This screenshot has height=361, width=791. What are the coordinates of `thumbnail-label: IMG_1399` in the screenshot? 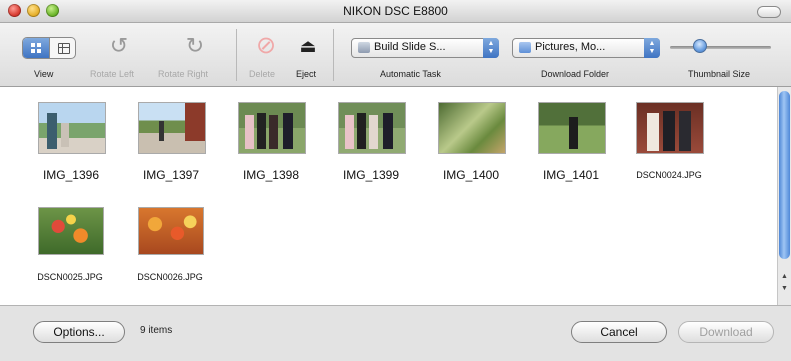 It's located at (371, 175).